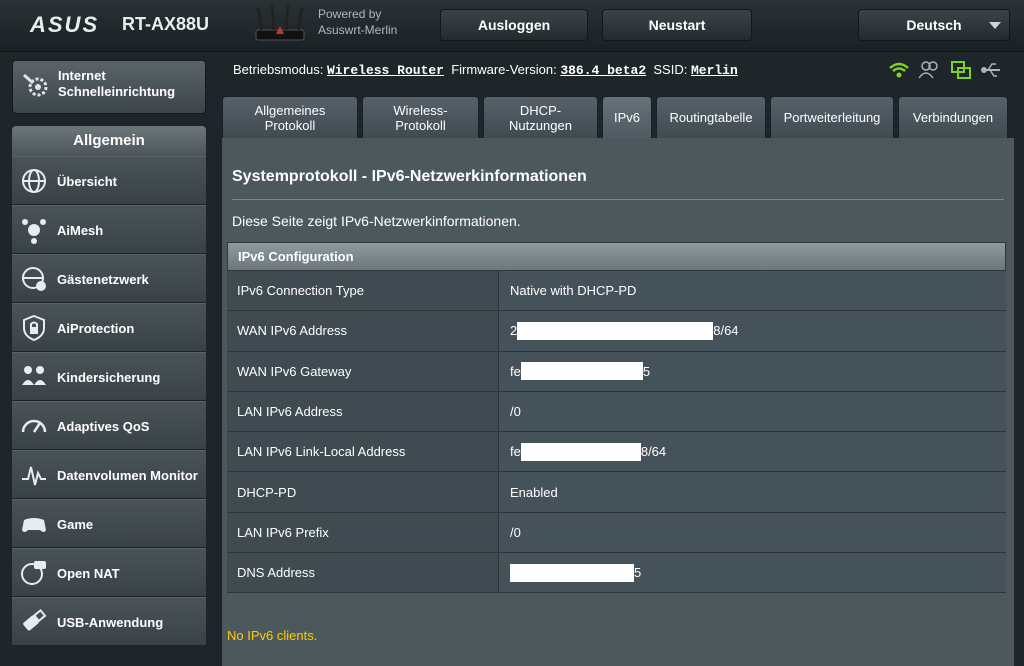 Image resolution: width=1024 pixels, height=666 pixels. Describe the element at coordinates (363, 371) in the screenshot. I see `row-key: WAN IPv6 Gateway` at that location.